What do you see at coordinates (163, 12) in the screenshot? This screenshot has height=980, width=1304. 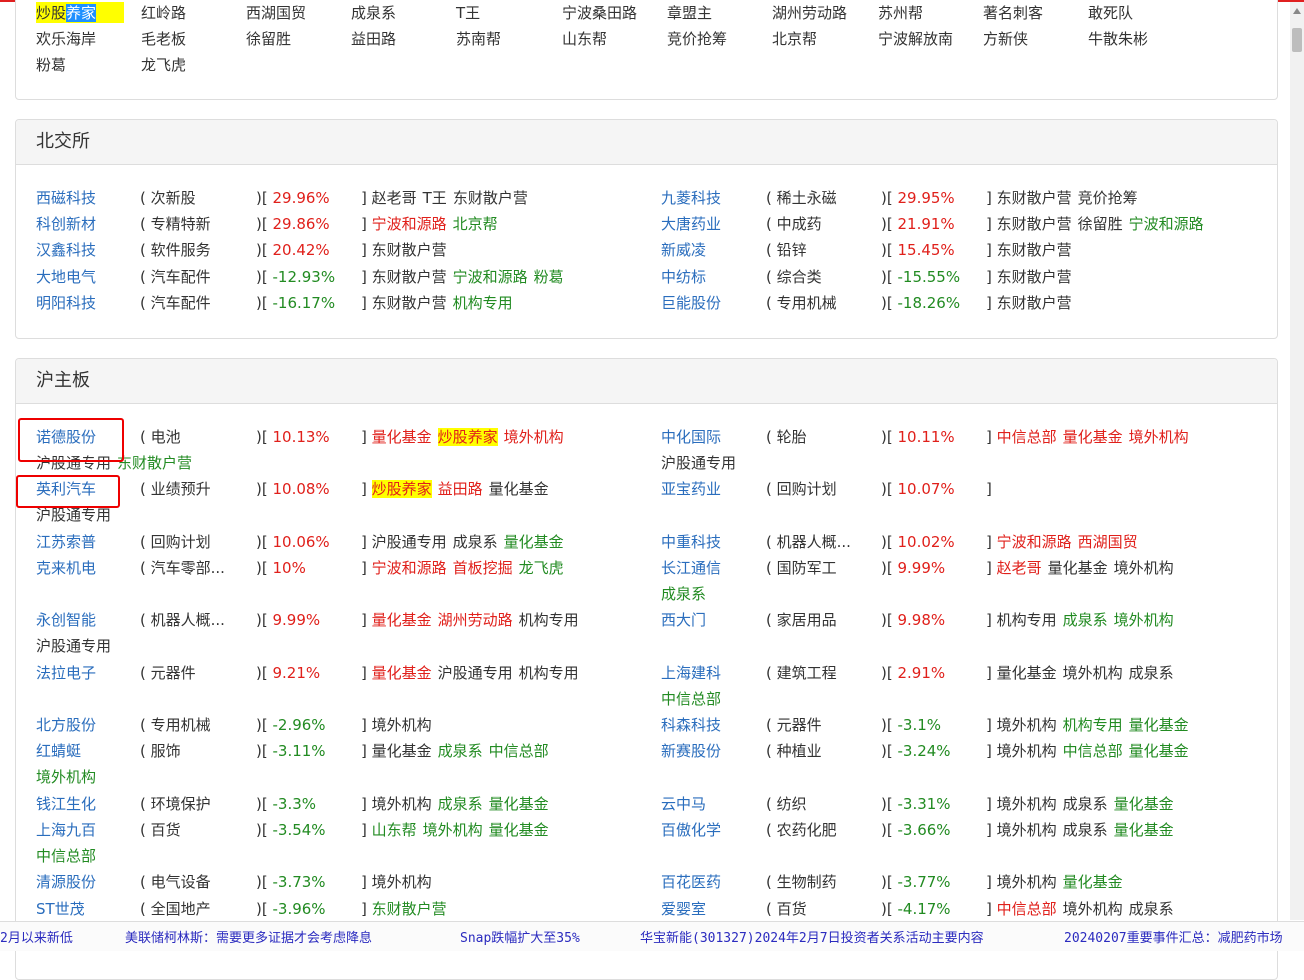 I see `seat-filter-item: 红岭路` at bounding box center [163, 12].